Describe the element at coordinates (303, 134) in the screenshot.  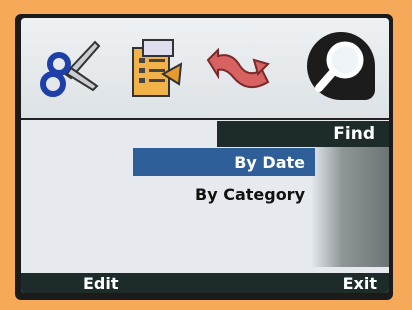
I see `menu-header: Find` at that location.